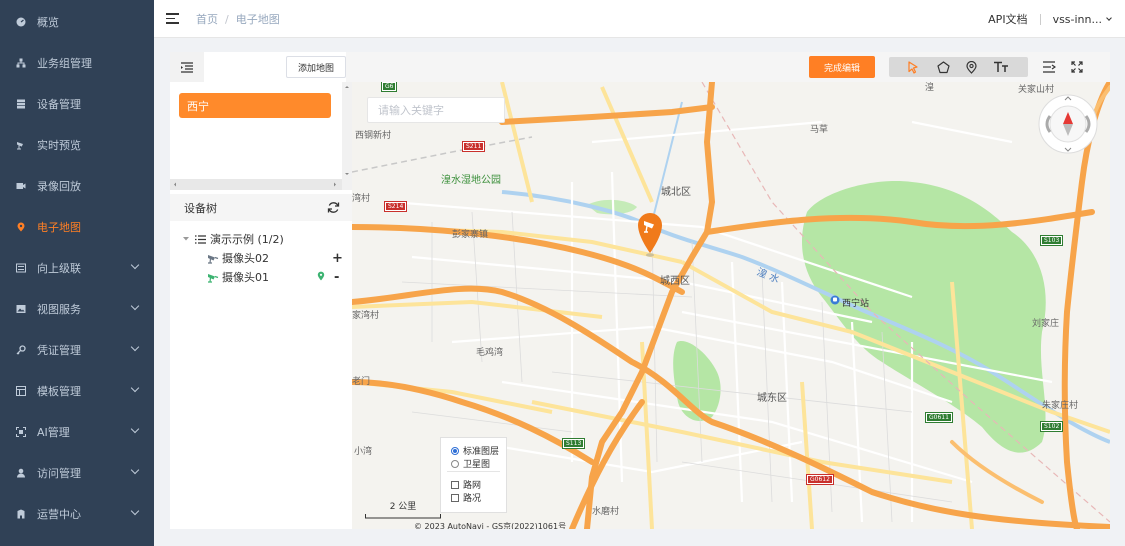 Image resolution: width=1125 pixels, height=546 pixels. Describe the element at coordinates (77, 431) in the screenshot. I see `sidebar-item: AI管理` at that location.